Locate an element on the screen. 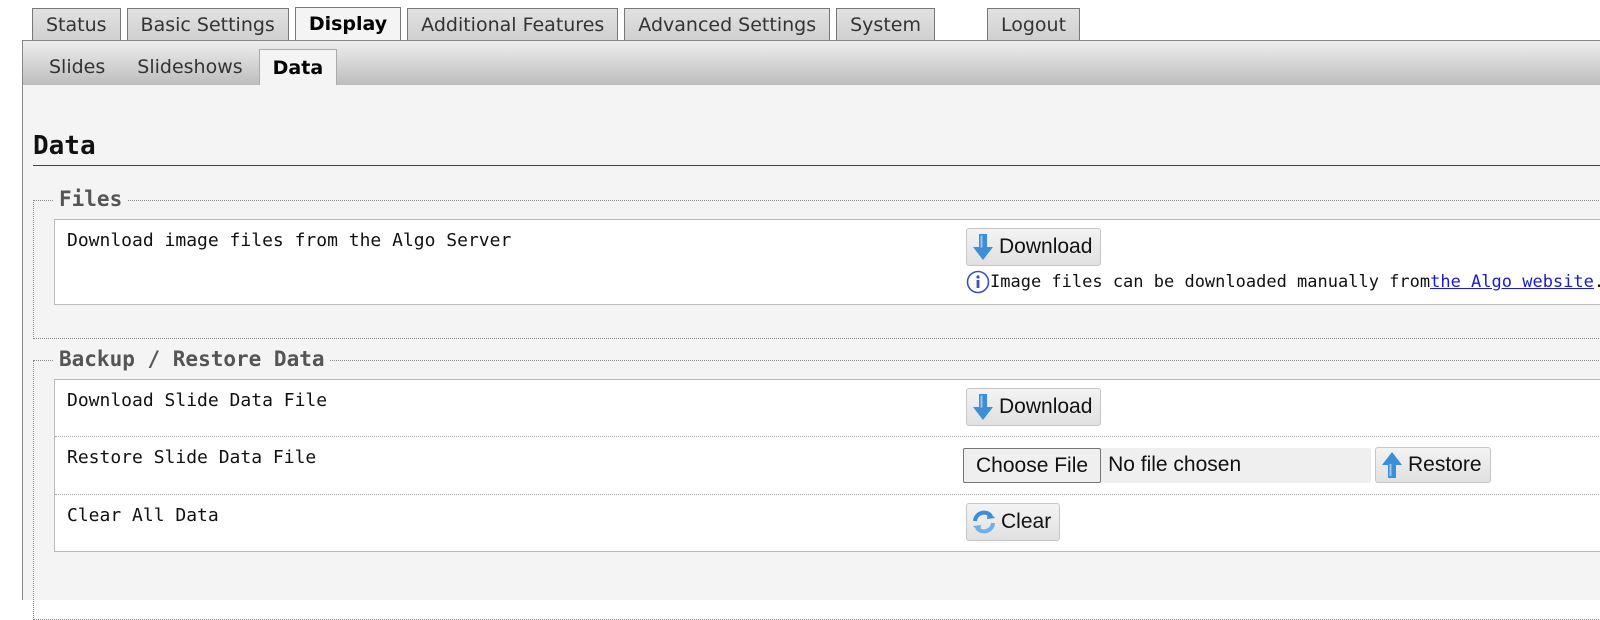 This screenshot has width=1600, height=620. logout-tab: Logout is located at coordinates (1033, 24).